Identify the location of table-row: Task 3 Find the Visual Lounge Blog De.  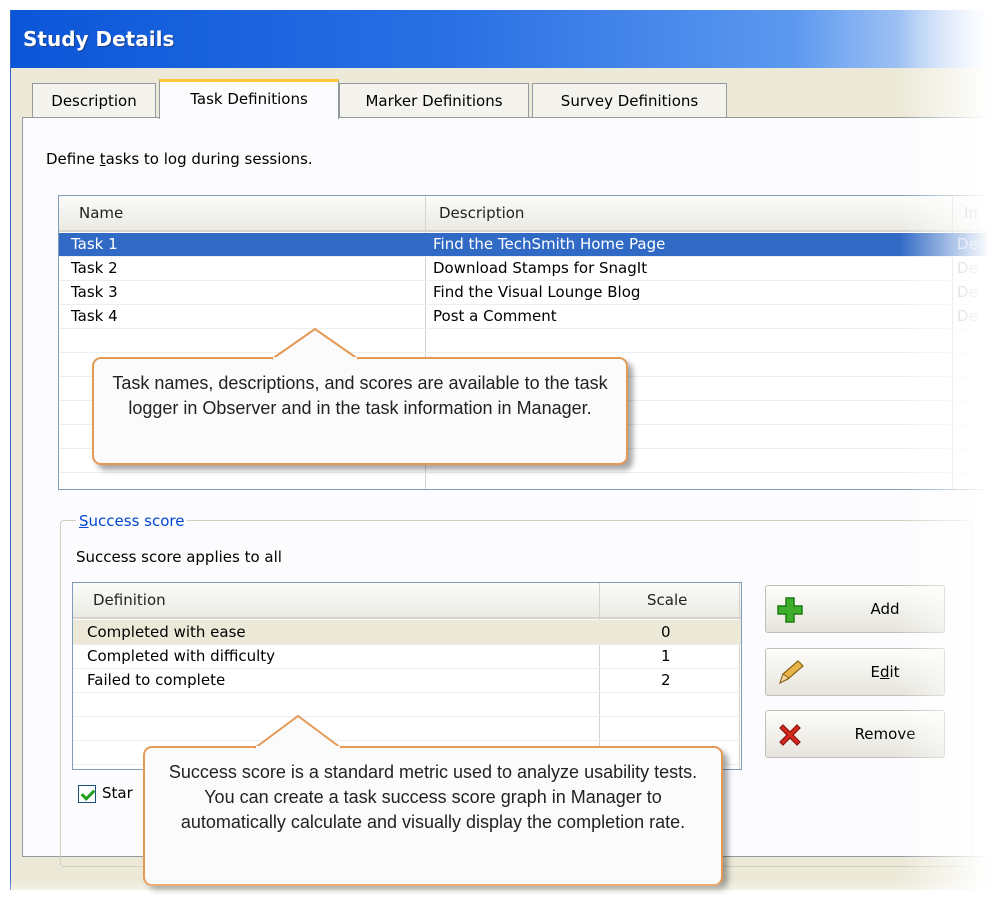
(524, 293).